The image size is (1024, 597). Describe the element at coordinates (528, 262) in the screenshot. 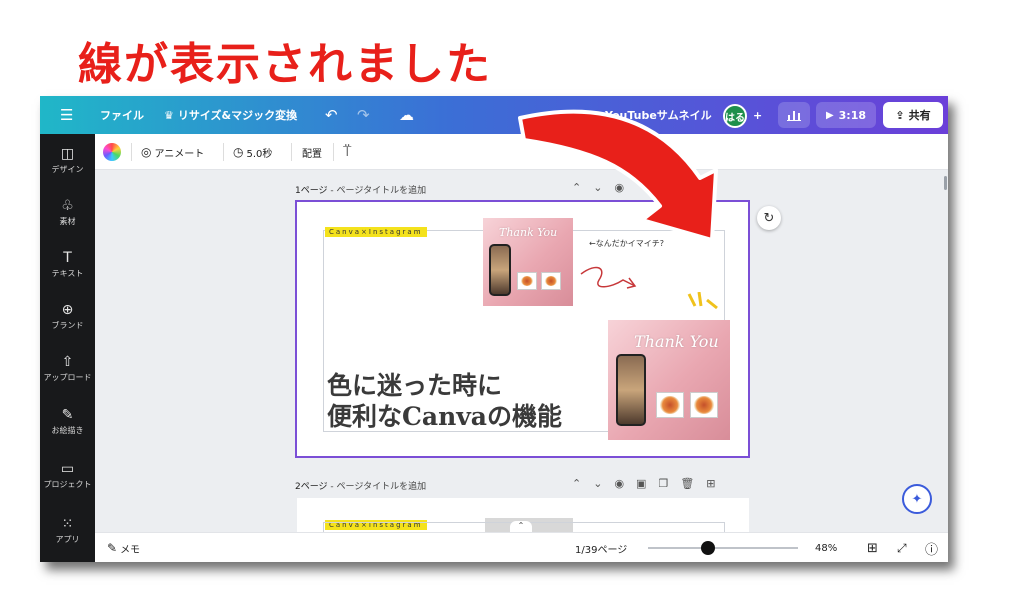

I see `thank-you-thumbnail-small: Thank You` at that location.